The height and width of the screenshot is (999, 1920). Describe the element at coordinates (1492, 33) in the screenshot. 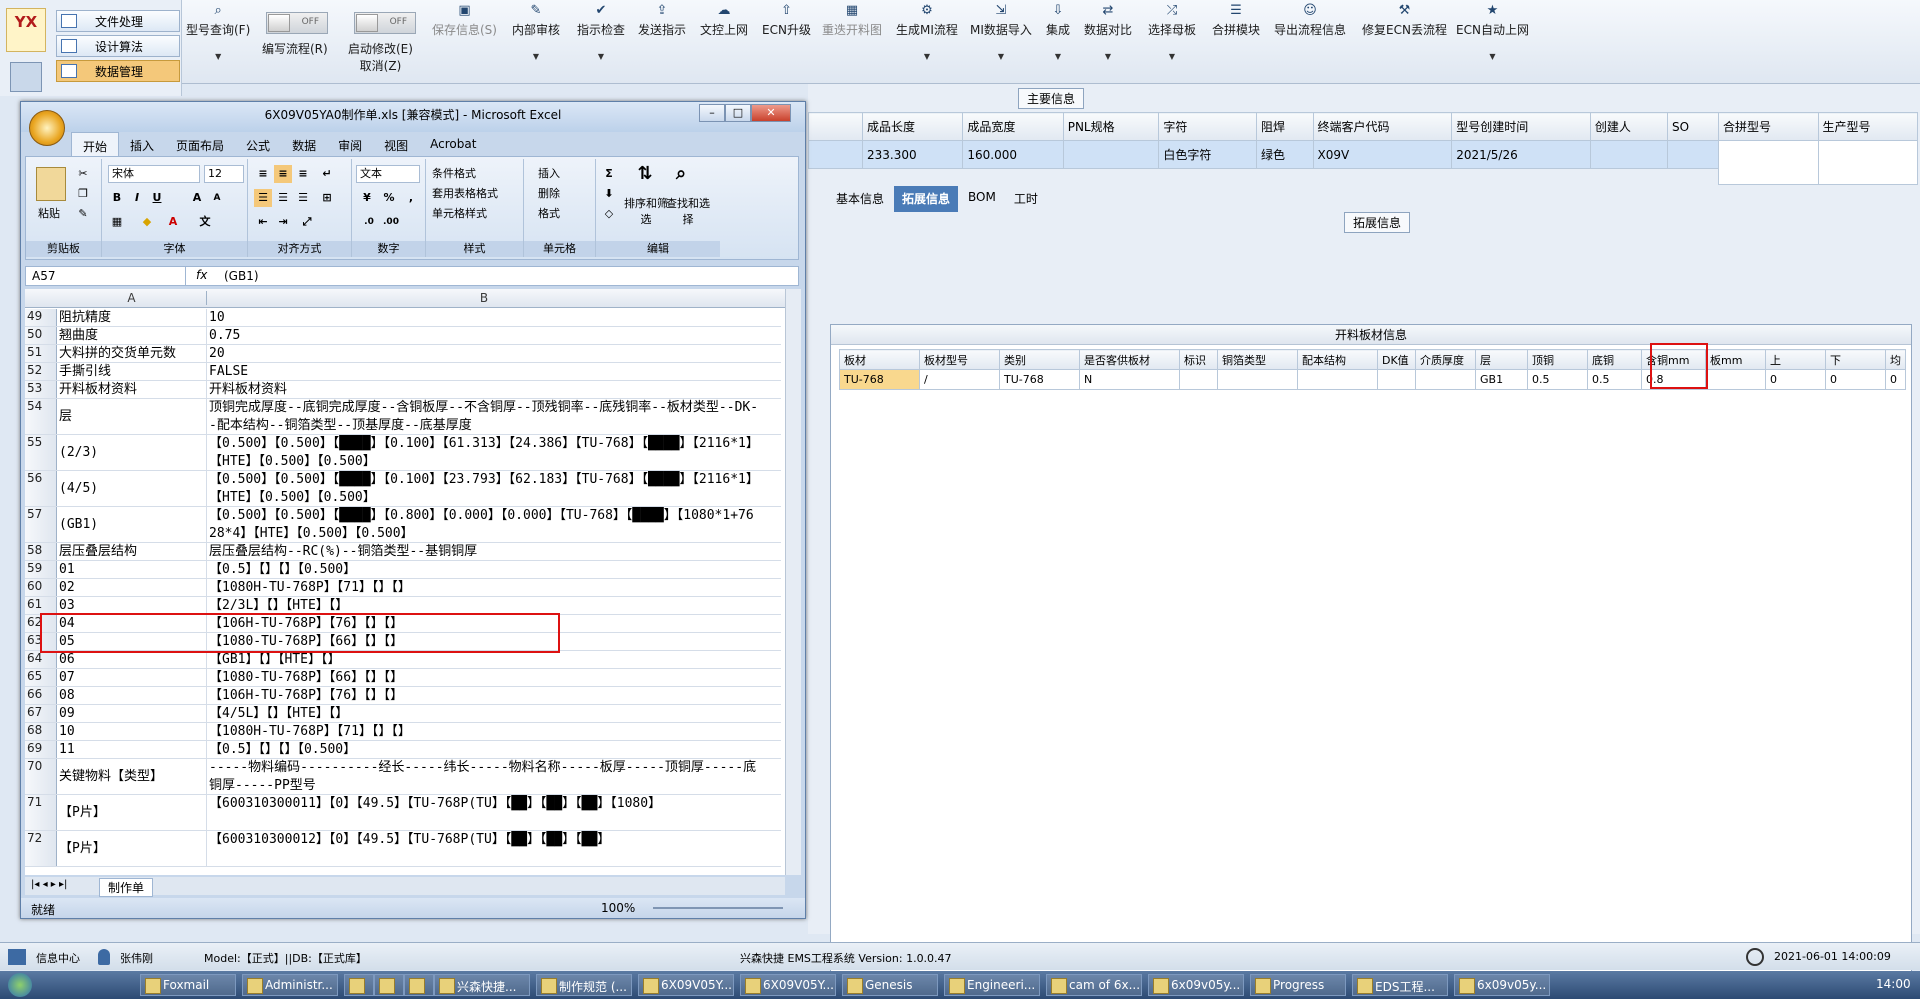

I see `ecn-auto-online-button: ★ ECN自动上网 ▼` at that location.